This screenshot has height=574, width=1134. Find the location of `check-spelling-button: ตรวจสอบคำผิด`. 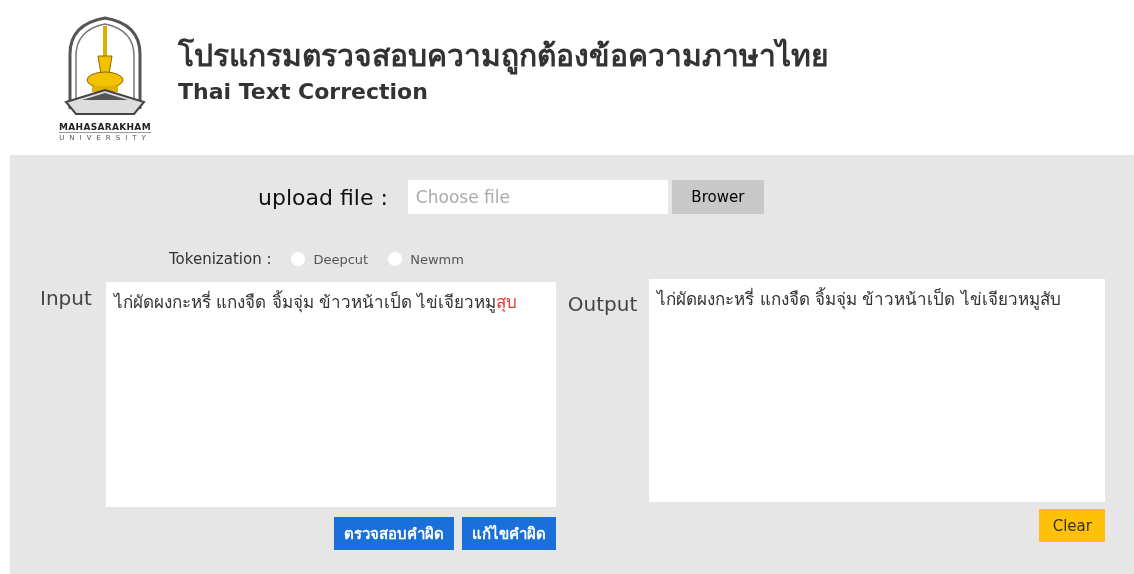

check-spelling-button: ตรวจสอบคำผิด is located at coordinates (393, 533).